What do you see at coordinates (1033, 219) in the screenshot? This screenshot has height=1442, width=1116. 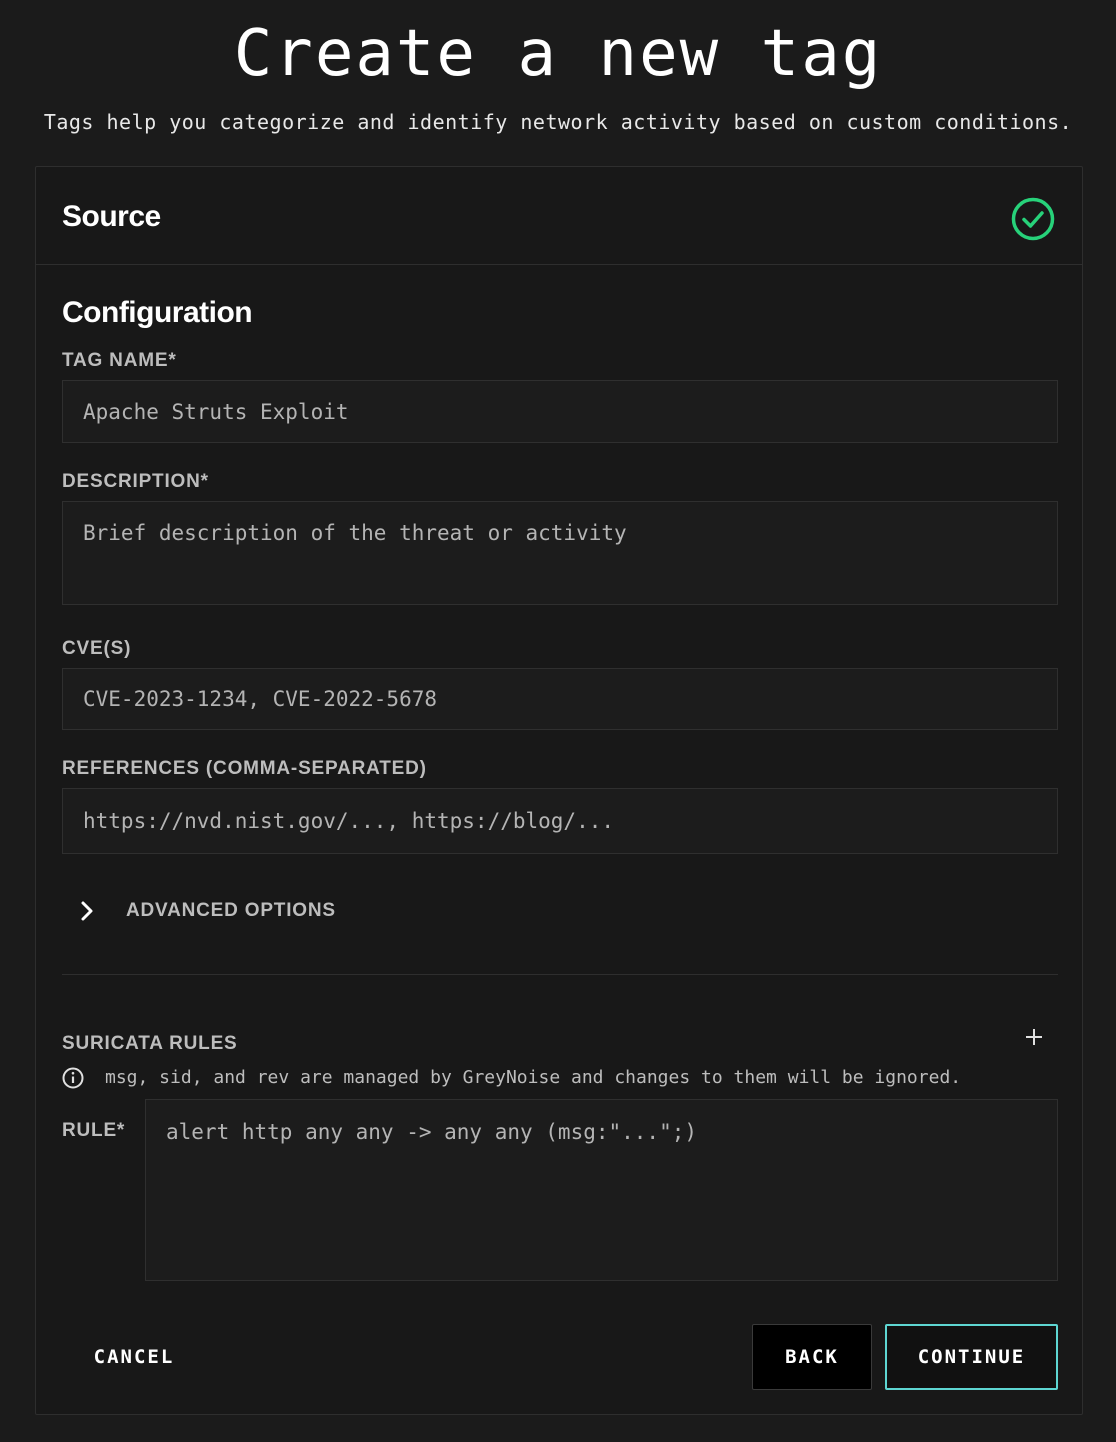 I see `check-circle-icon` at bounding box center [1033, 219].